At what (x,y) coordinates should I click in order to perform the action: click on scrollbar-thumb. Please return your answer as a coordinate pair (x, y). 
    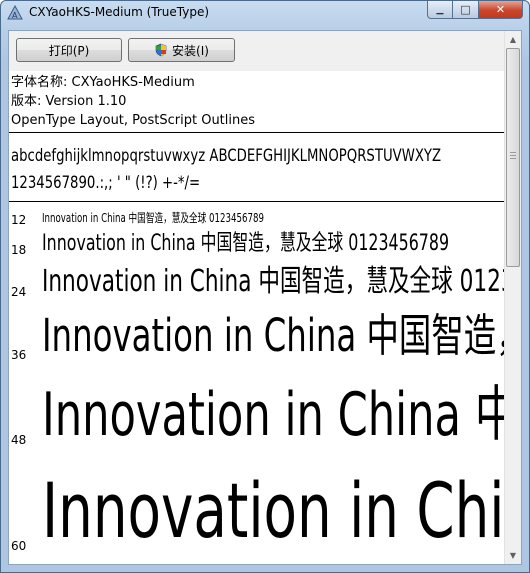
    Looking at the image, I should click on (513, 157).